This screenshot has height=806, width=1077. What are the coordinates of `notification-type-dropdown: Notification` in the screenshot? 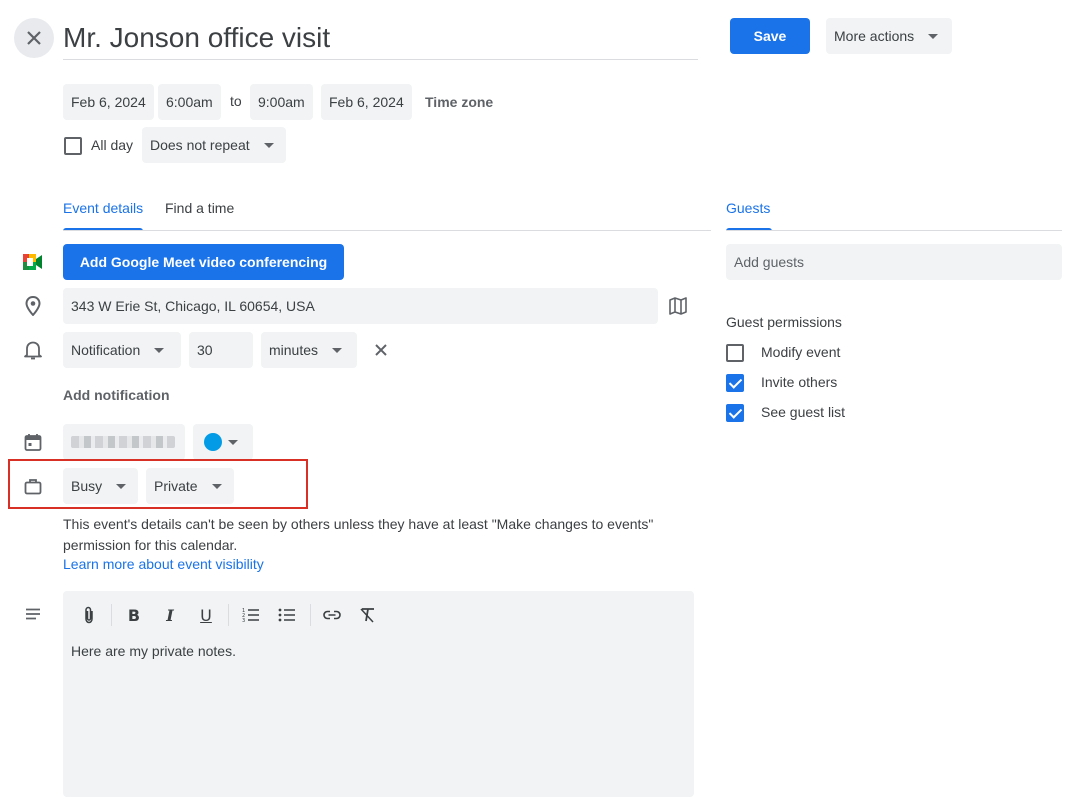 It's located at (122, 350).